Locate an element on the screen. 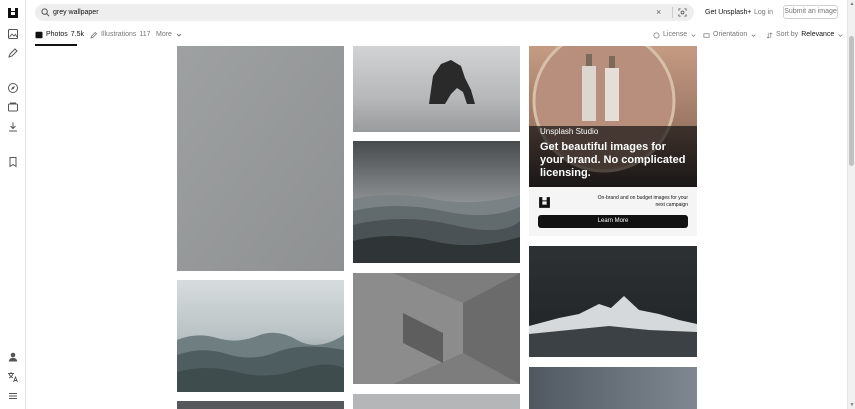  photos-icon is located at coordinates (13, 34).